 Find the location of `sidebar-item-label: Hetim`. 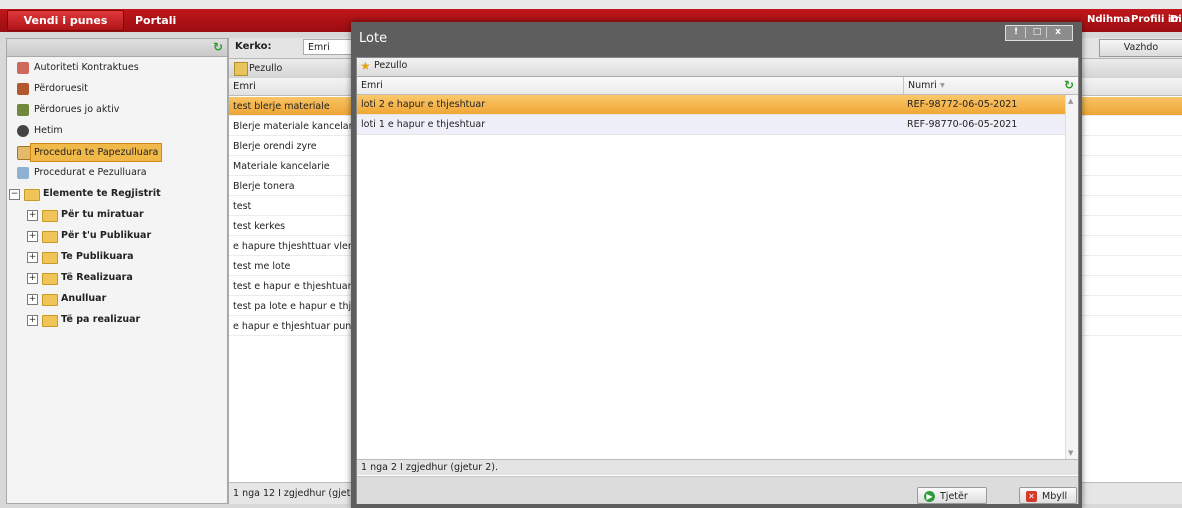

sidebar-item-label: Hetim is located at coordinates (48, 130).